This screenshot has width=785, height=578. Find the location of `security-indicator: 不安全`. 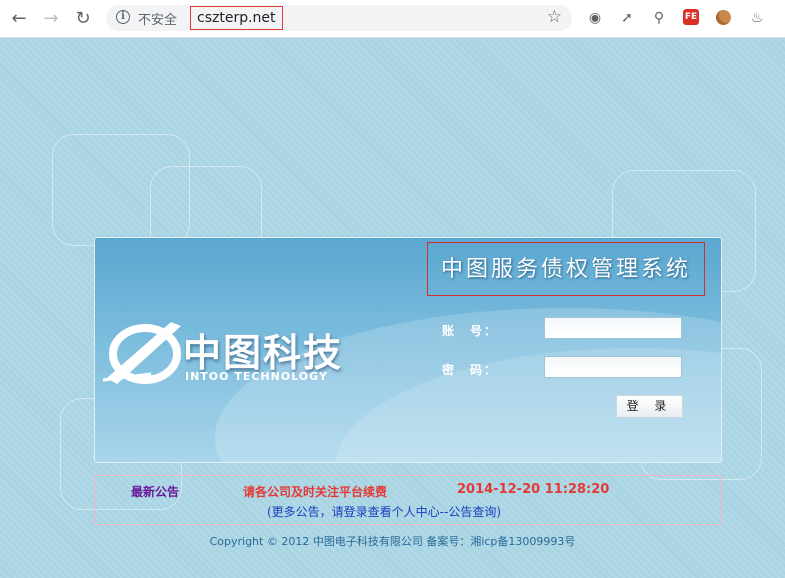

security-indicator: 不安全 is located at coordinates (157, 18).